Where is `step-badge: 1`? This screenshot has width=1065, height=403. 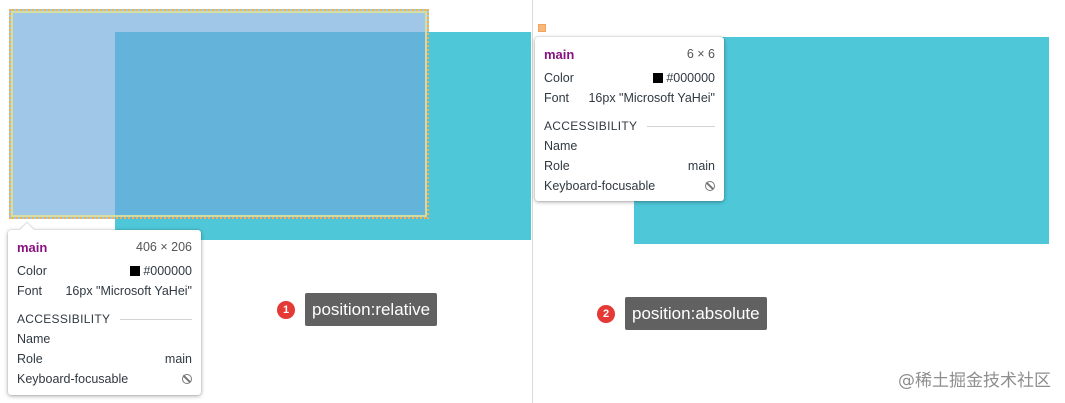 step-badge: 1 is located at coordinates (286, 309).